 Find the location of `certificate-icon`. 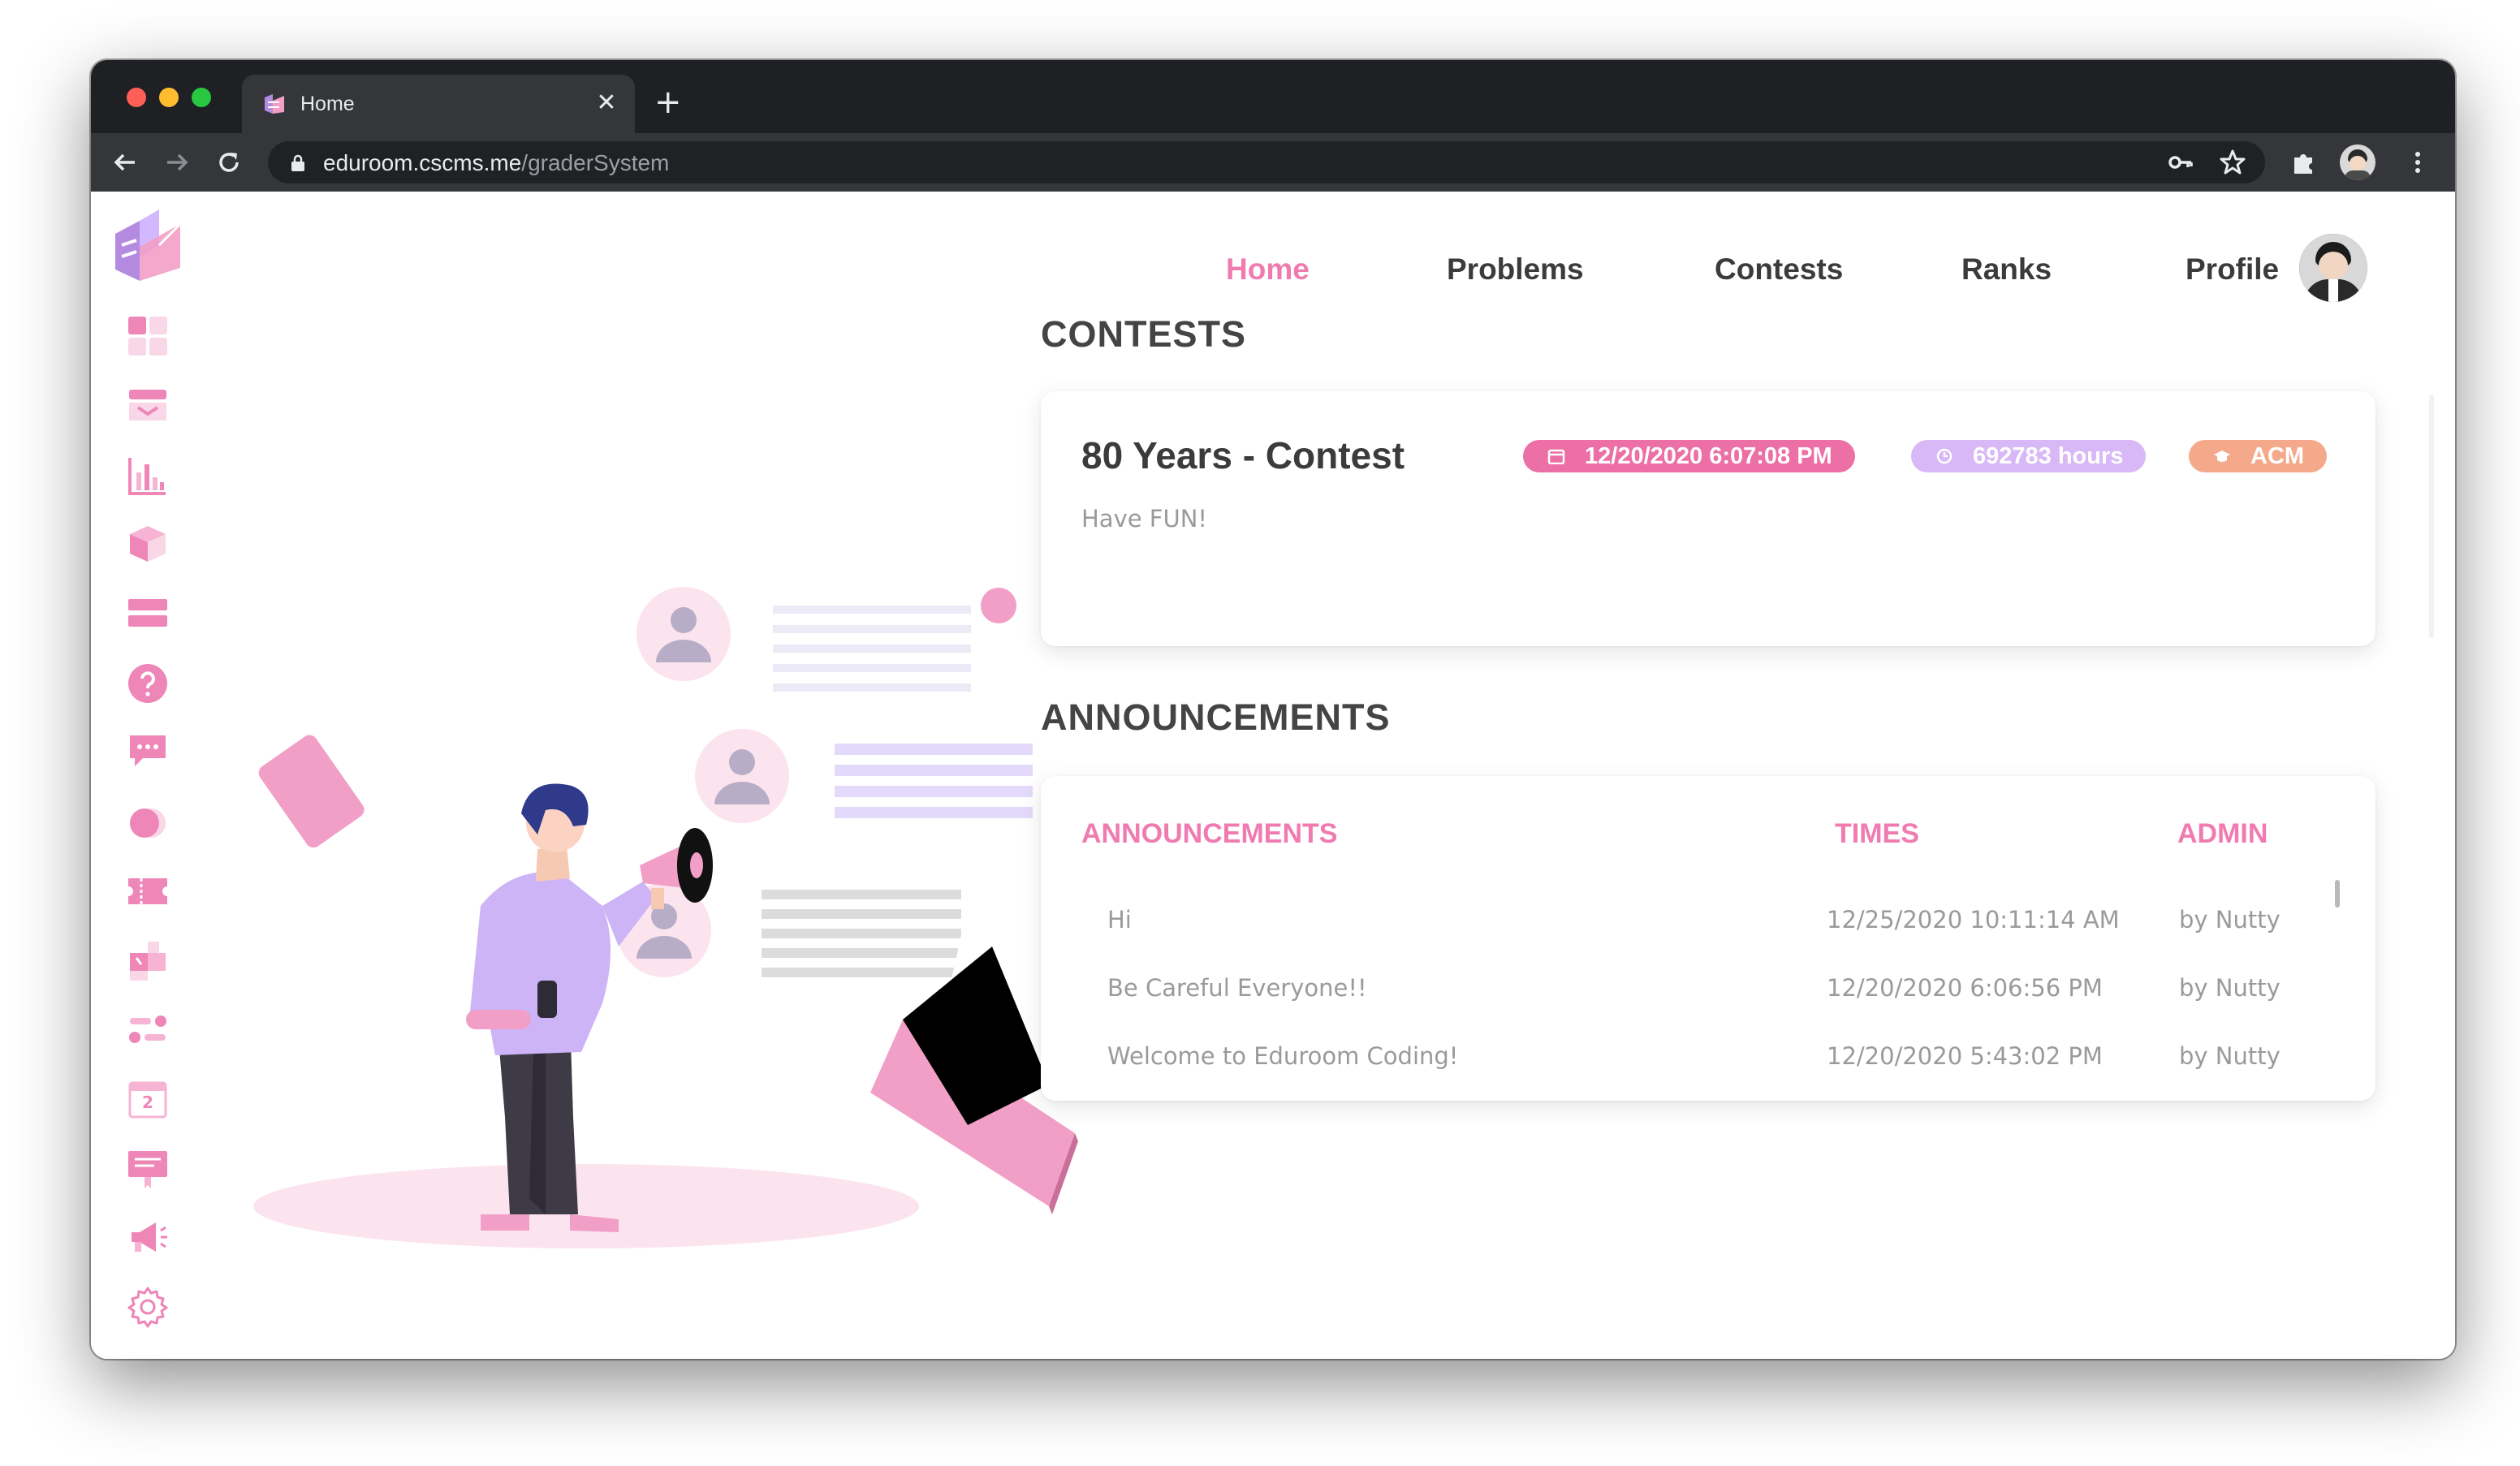

certificate-icon is located at coordinates (148, 1169).